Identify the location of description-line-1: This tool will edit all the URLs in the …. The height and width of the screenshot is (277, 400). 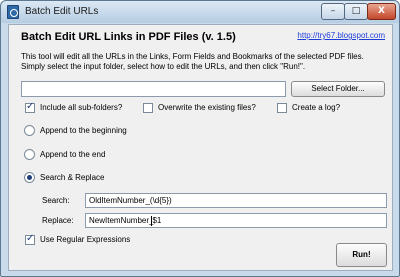
(192, 56).